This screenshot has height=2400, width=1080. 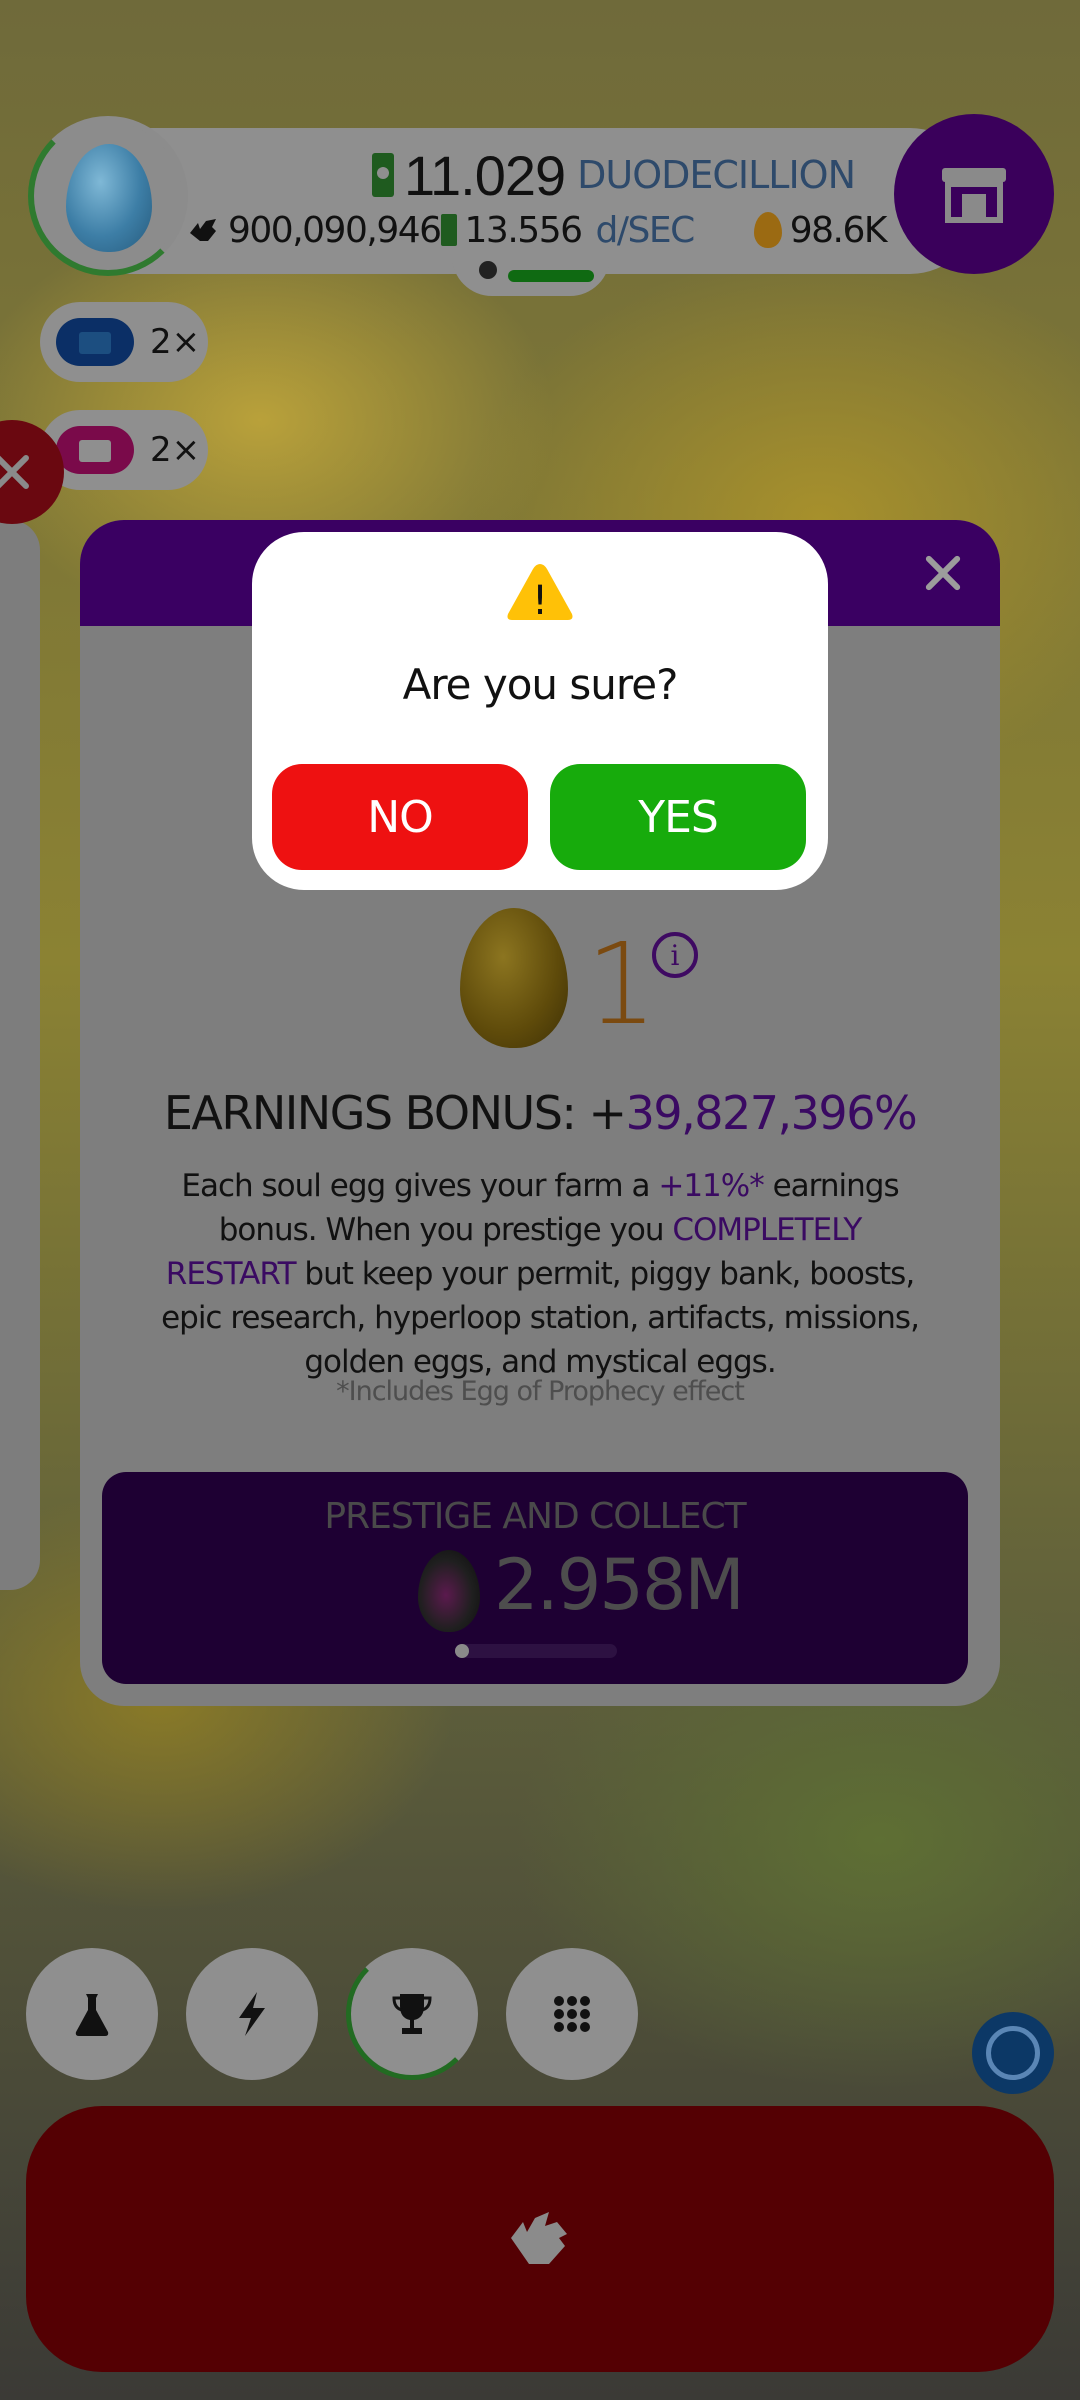 I want to click on research-button, so click(x=92, y=2014).